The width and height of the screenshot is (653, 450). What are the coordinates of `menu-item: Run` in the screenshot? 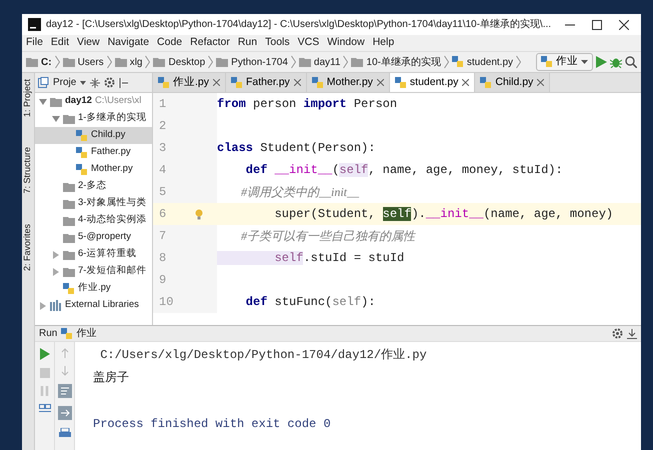 It's located at (248, 43).